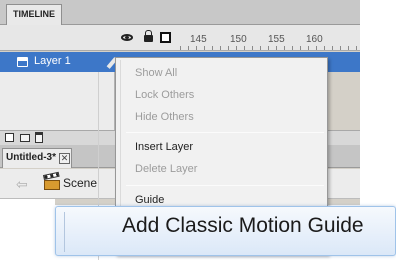 The width and height of the screenshot is (396, 260). What do you see at coordinates (165, 95) in the screenshot?
I see `menu-item-lock-others: Lock Others` at bounding box center [165, 95].